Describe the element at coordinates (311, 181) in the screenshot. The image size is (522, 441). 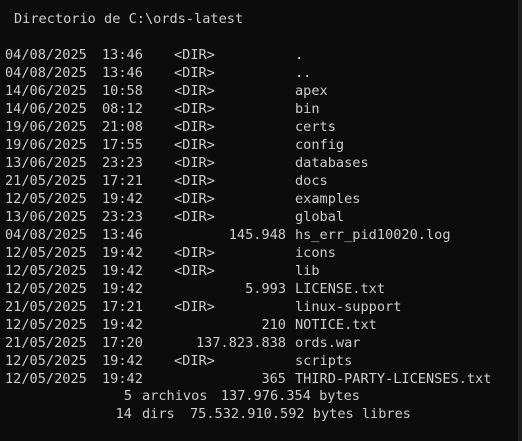
I see `entry-name: docs` at that location.